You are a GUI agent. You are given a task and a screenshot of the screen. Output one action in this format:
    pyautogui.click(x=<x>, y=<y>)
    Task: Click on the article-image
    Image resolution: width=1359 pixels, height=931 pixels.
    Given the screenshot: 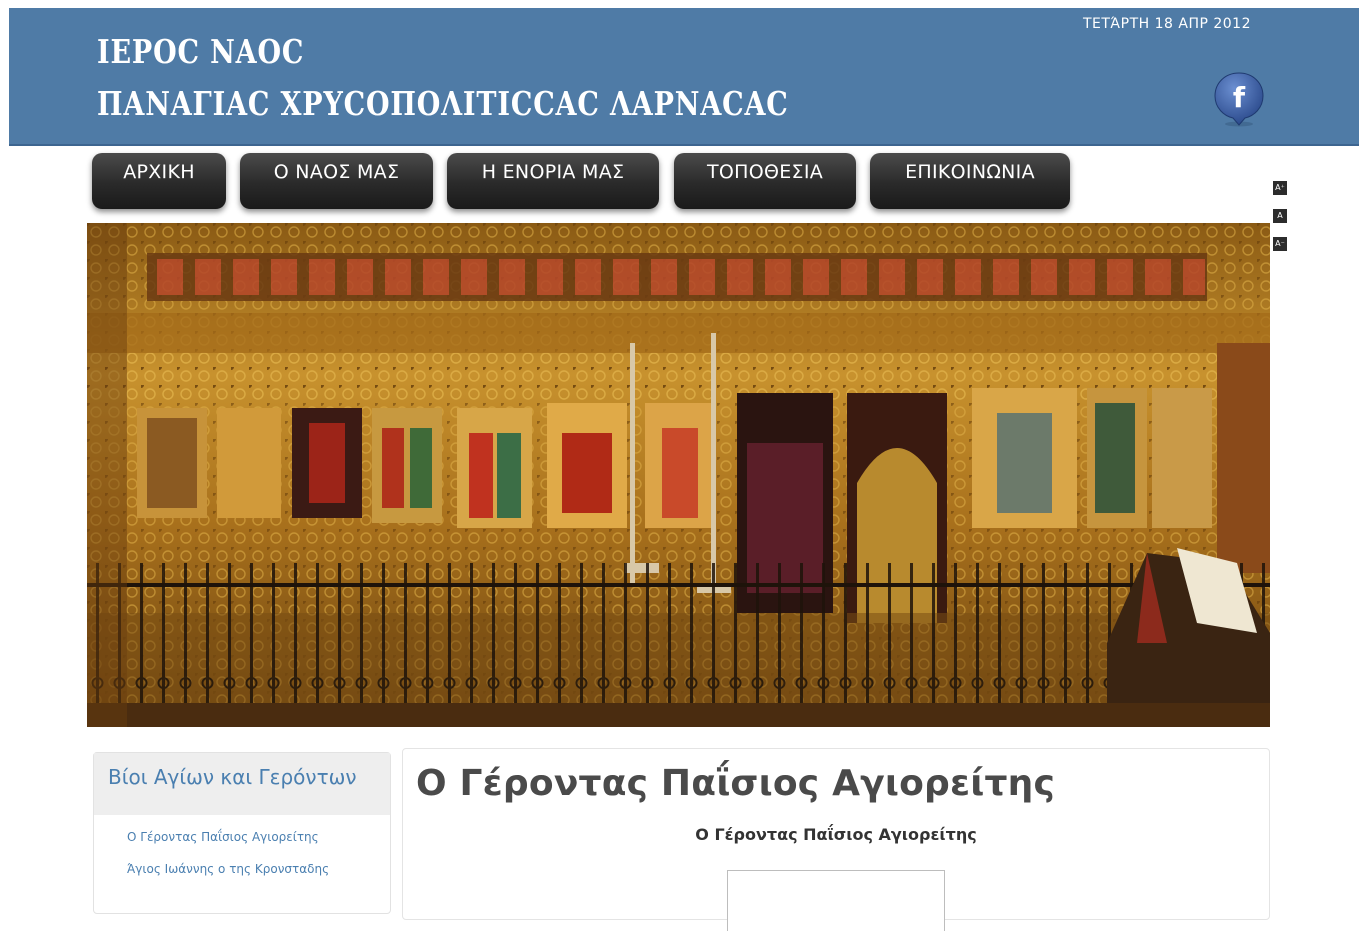 What is the action you would take?
    pyautogui.click(x=836, y=900)
    